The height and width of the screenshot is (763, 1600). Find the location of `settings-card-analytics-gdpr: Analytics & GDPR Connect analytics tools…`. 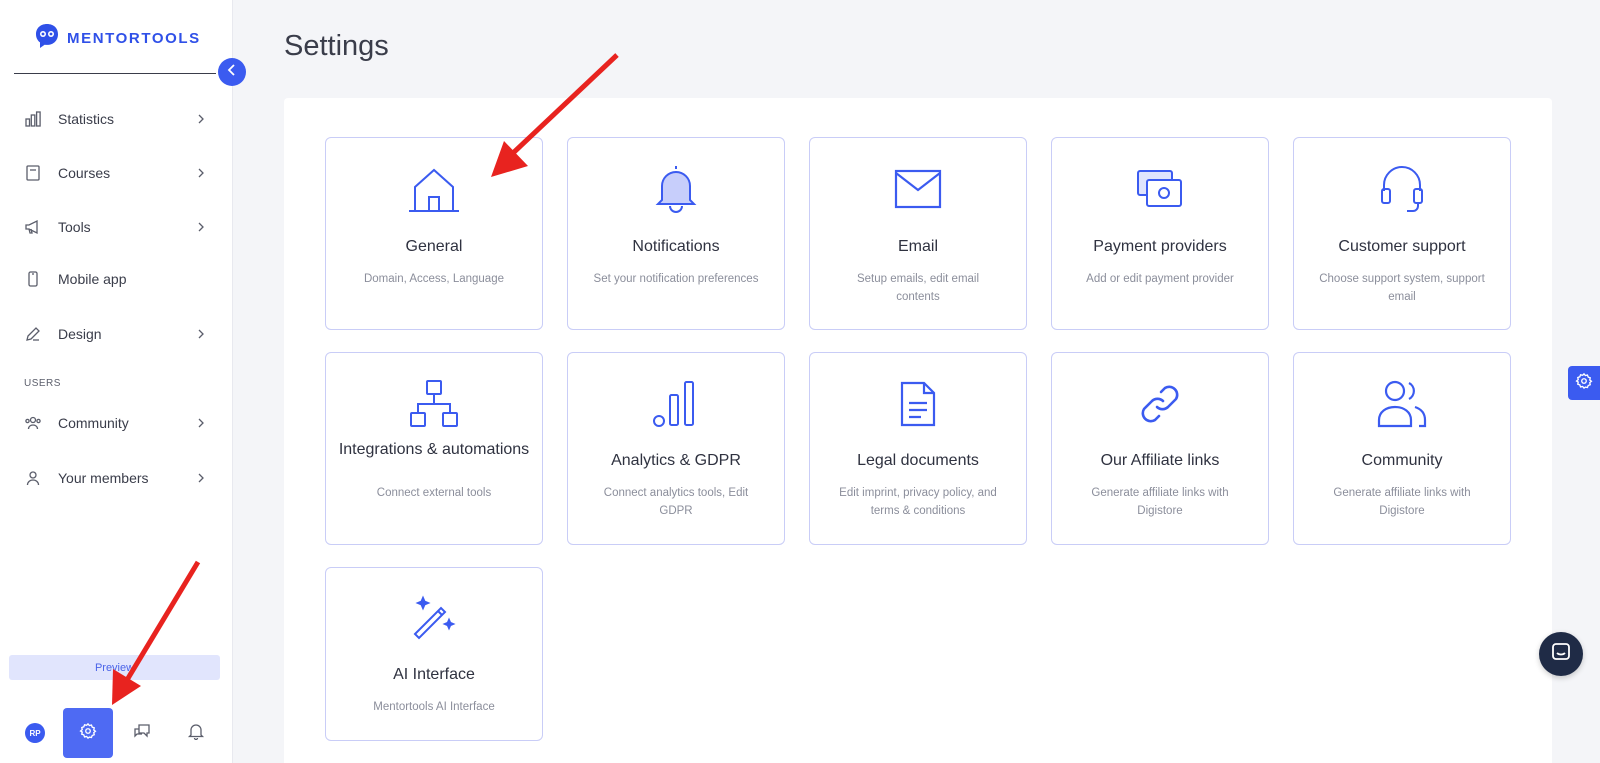

settings-card-analytics-gdpr: Analytics & GDPR Connect analytics tools… is located at coordinates (676, 448).